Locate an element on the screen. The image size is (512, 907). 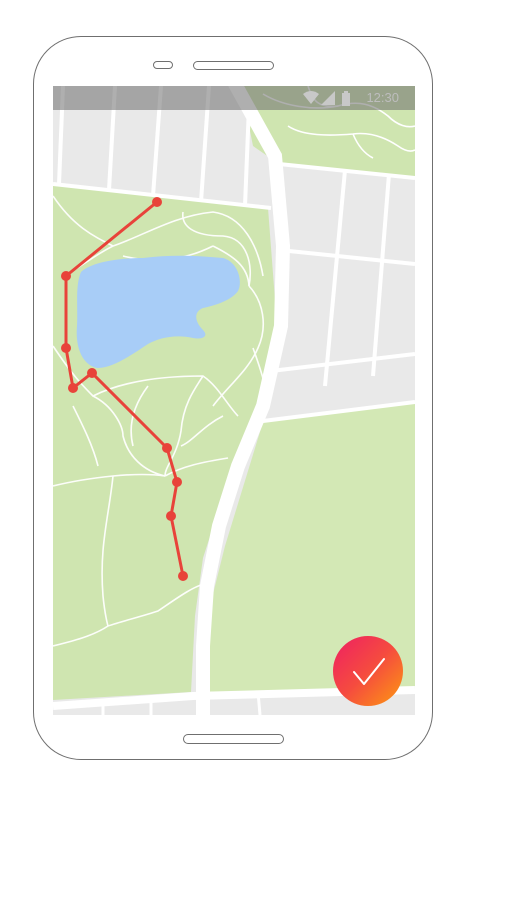
confirm-button is located at coordinates (368, 671).